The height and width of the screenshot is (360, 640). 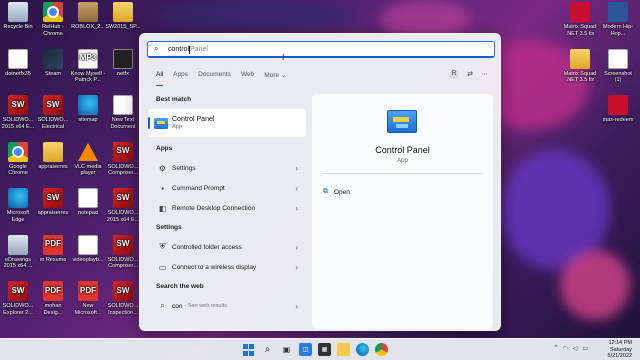 What do you see at coordinates (53, 63) in the screenshot?
I see `desktop-icon-steam: Steam` at bounding box center [53, 63].